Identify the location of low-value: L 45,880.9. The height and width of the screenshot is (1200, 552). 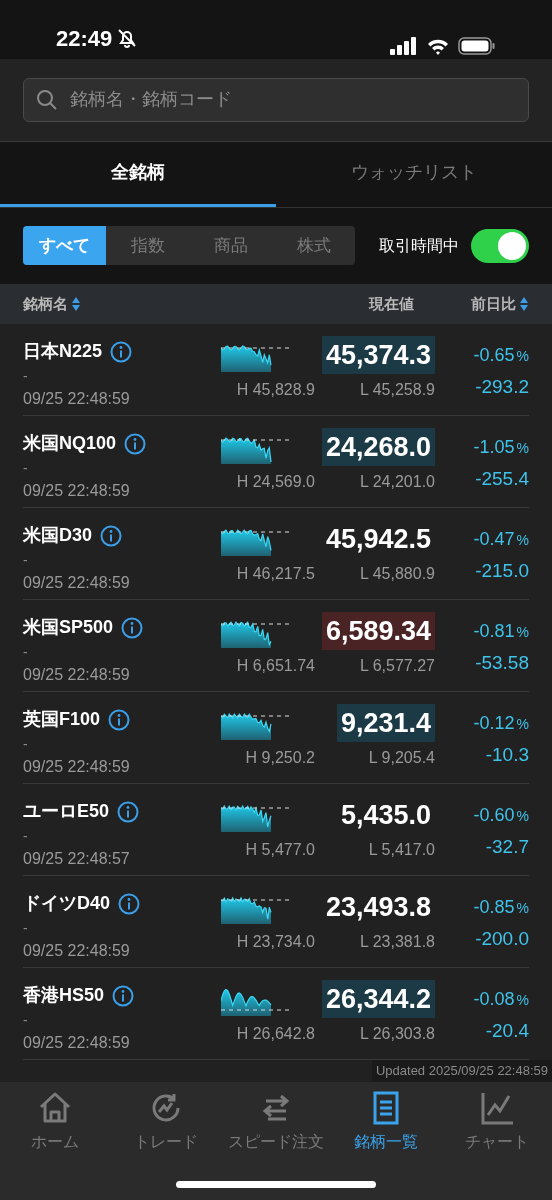
(397, 574).